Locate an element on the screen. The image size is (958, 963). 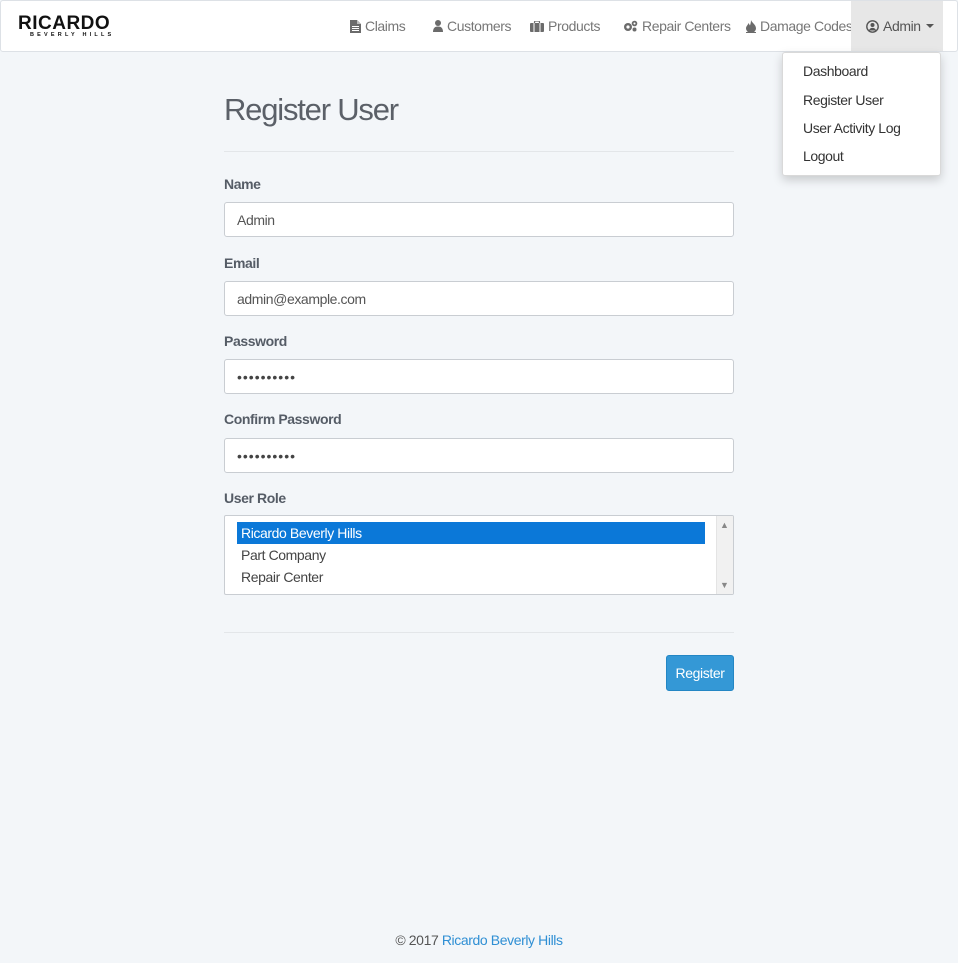
nav-user-menu: Admin is located at coordinates (897, 26).